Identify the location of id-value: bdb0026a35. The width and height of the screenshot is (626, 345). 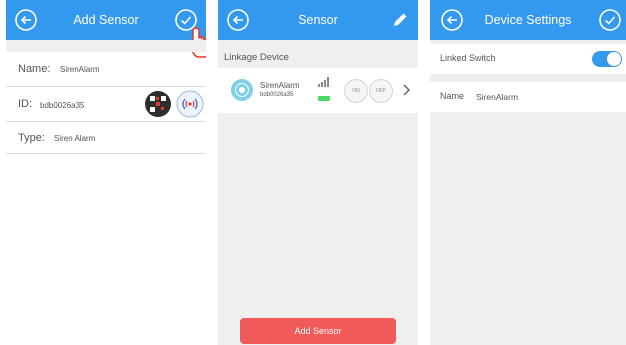
(62, 105).